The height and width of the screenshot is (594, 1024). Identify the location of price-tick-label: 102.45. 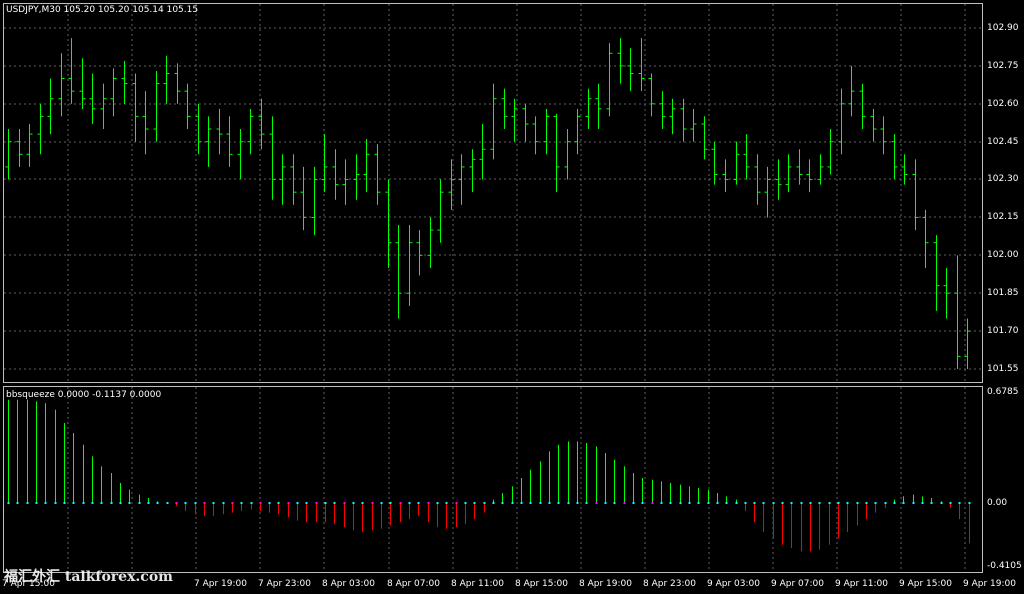
(1003, 142).